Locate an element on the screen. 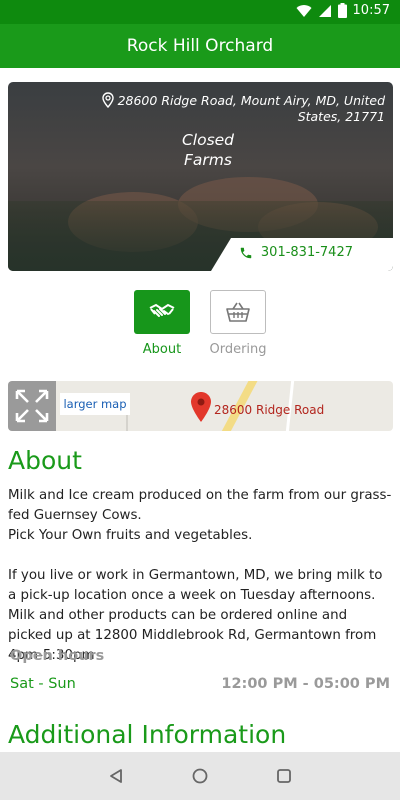 The image size is (400, 800). tab-ordering-label: Ordering is located at coordinates (238, 349).